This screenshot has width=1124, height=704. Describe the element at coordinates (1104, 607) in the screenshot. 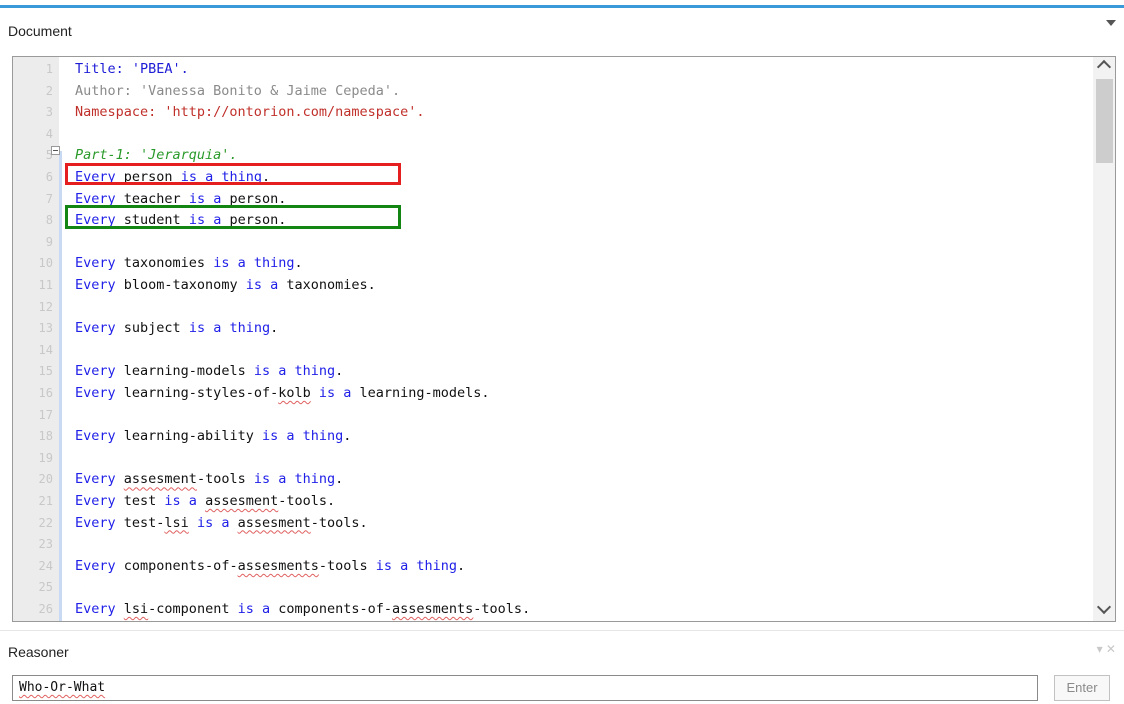

I see `scroll-down-arrow-icon` at that location.